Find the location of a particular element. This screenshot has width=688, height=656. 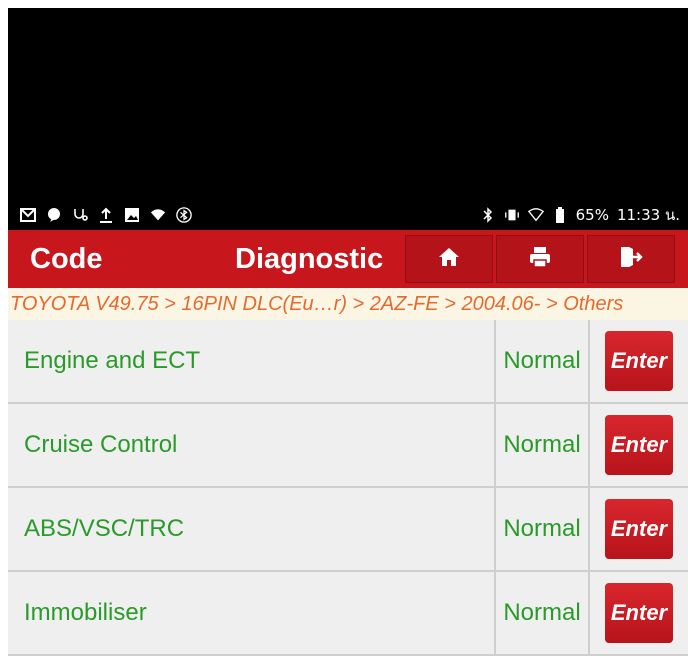

message-icon is located at coordinates (54, 215).